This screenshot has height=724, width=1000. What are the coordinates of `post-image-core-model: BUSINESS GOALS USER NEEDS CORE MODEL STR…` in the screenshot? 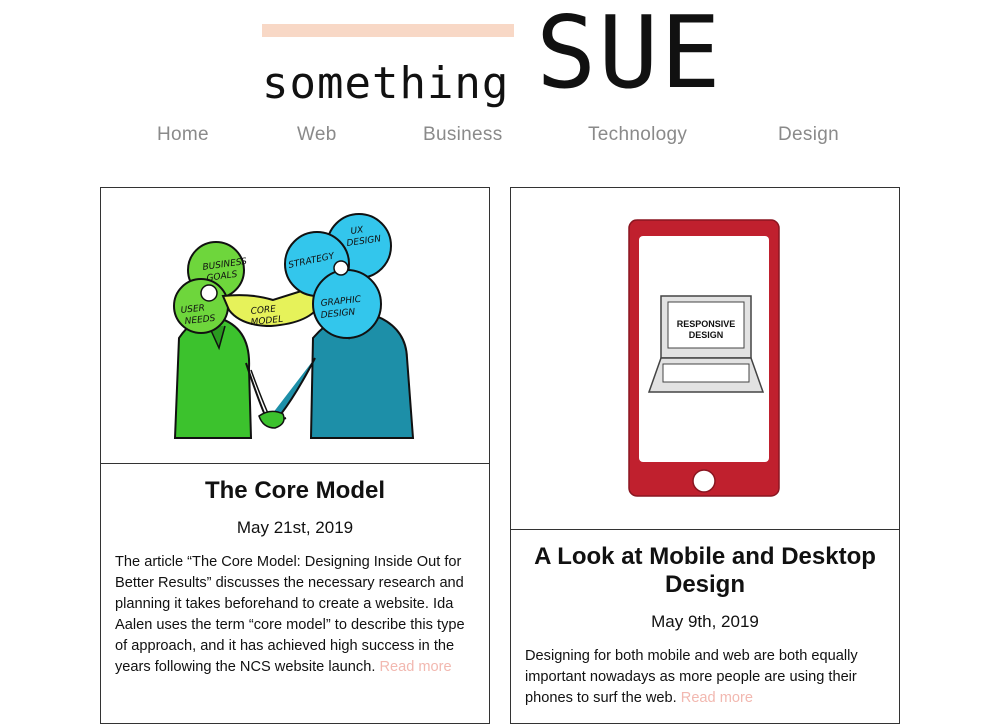 It's located at (295, 326).